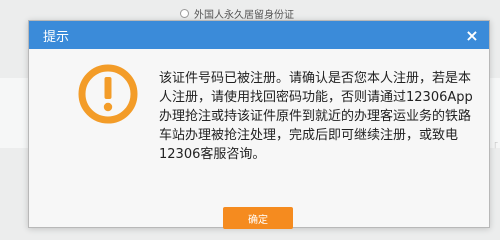 Image resolution: width=500 pixels, height=240 pixels. Describe the element at coordinates (259, 35) in the screenshot. I see `dialog-header: 提示 ×` at that location.